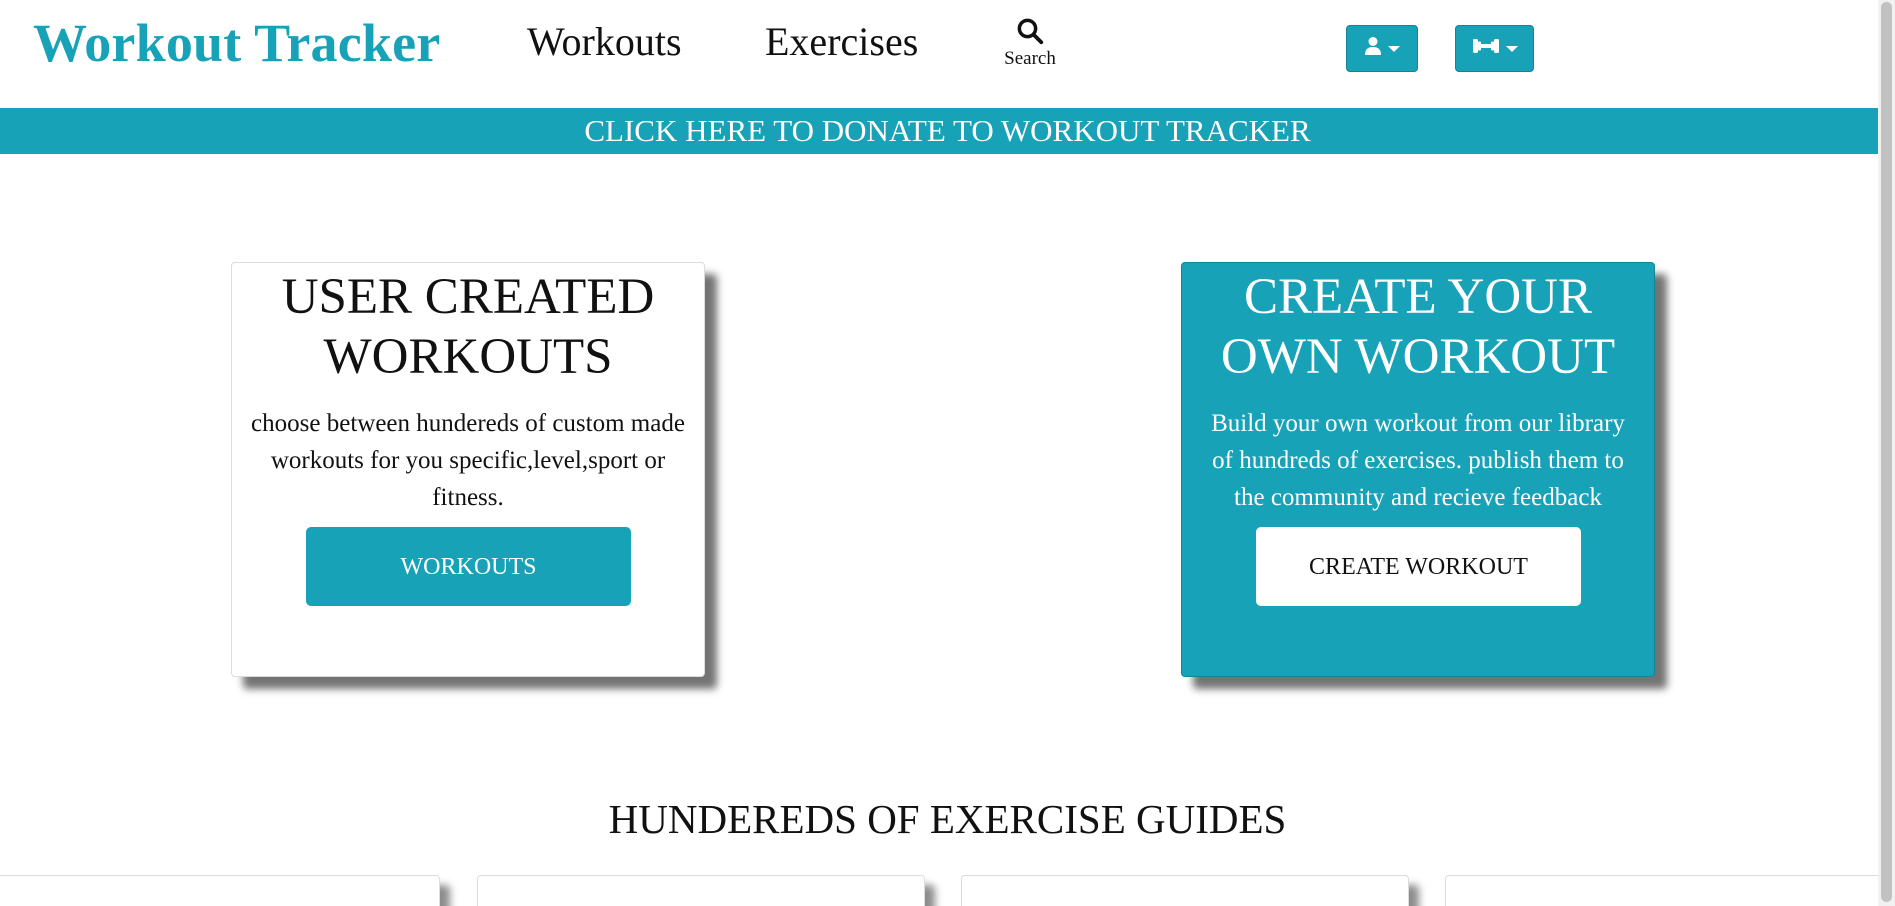 This screenshot has width=1895, height=906. What do you see at coordinates (1418, 327) in the screenshot?
I see `card-title: CREATE YOUR OWN WORKOUT` at bounding box center [1418, 327].